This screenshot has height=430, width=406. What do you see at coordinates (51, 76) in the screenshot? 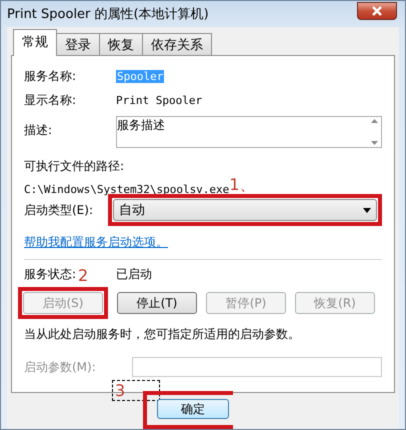
I see `field-label: 服务名称:` at bounding box center [51, 76].